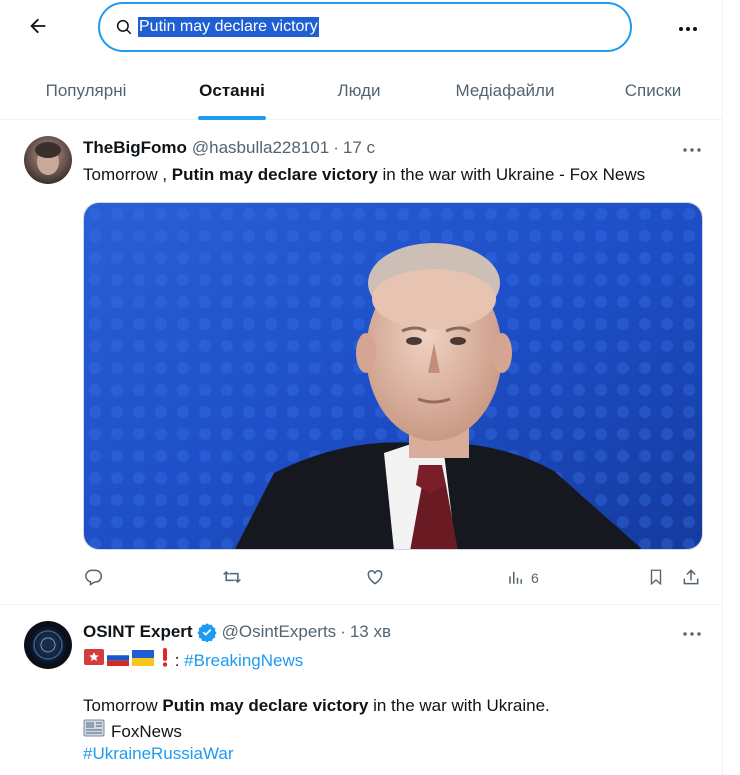 The image size is (740, 775). I want to click on tab-label: Популярні, so click(86, 90).